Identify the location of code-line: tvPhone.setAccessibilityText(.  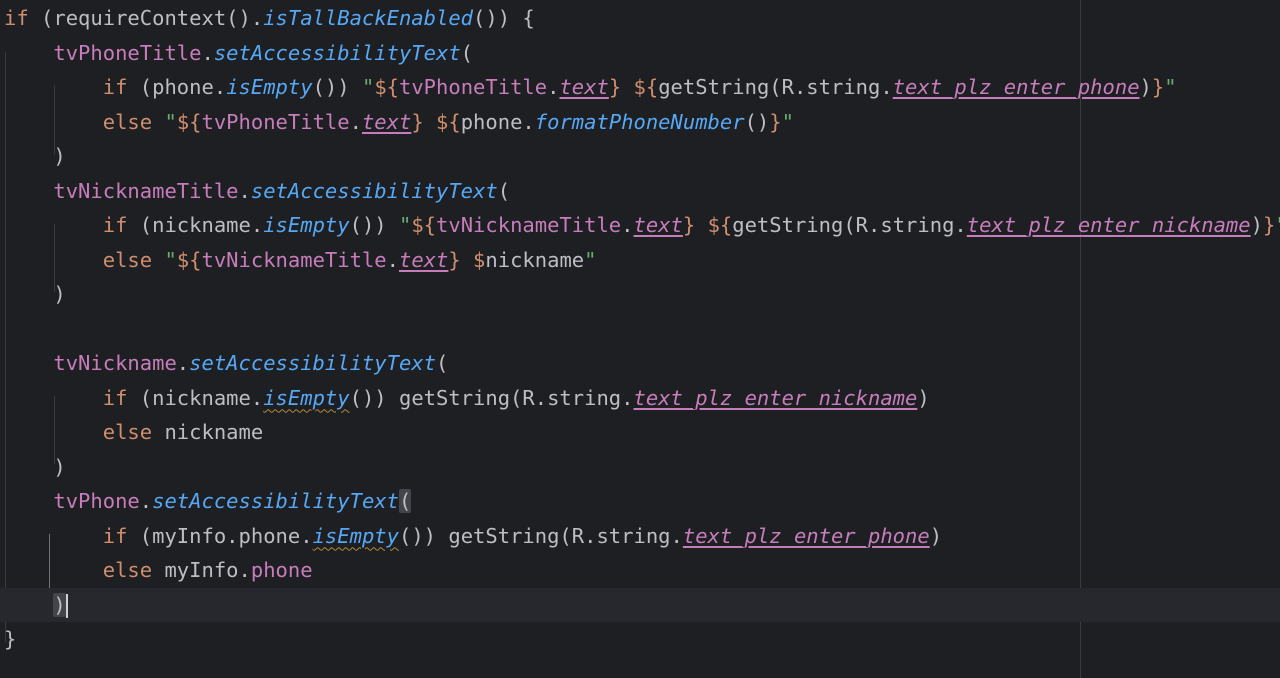
(640, 501).